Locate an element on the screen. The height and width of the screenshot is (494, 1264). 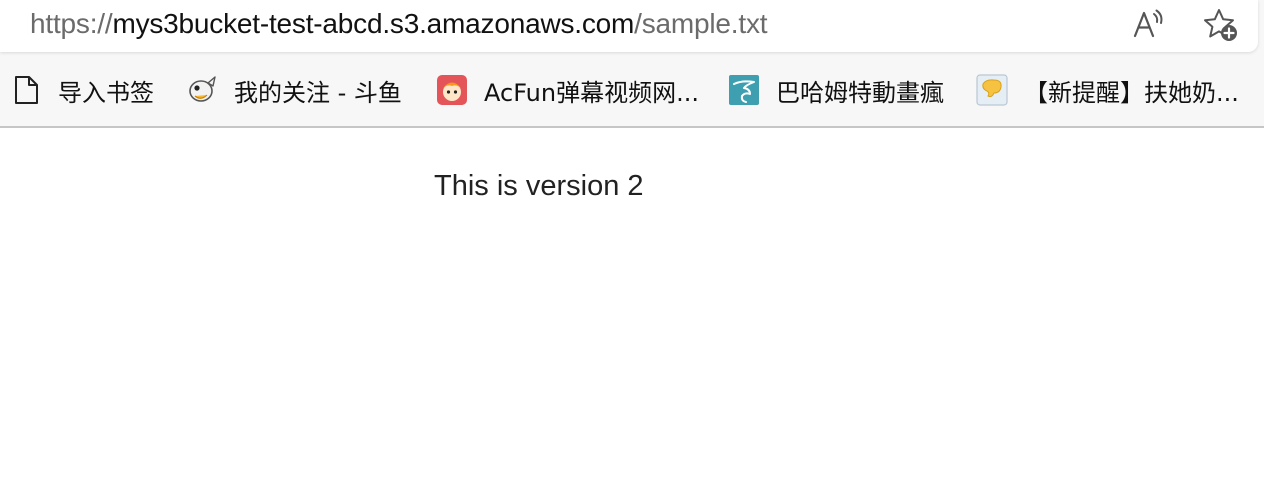
bahamut-icon is located at coordinates (744, 90).